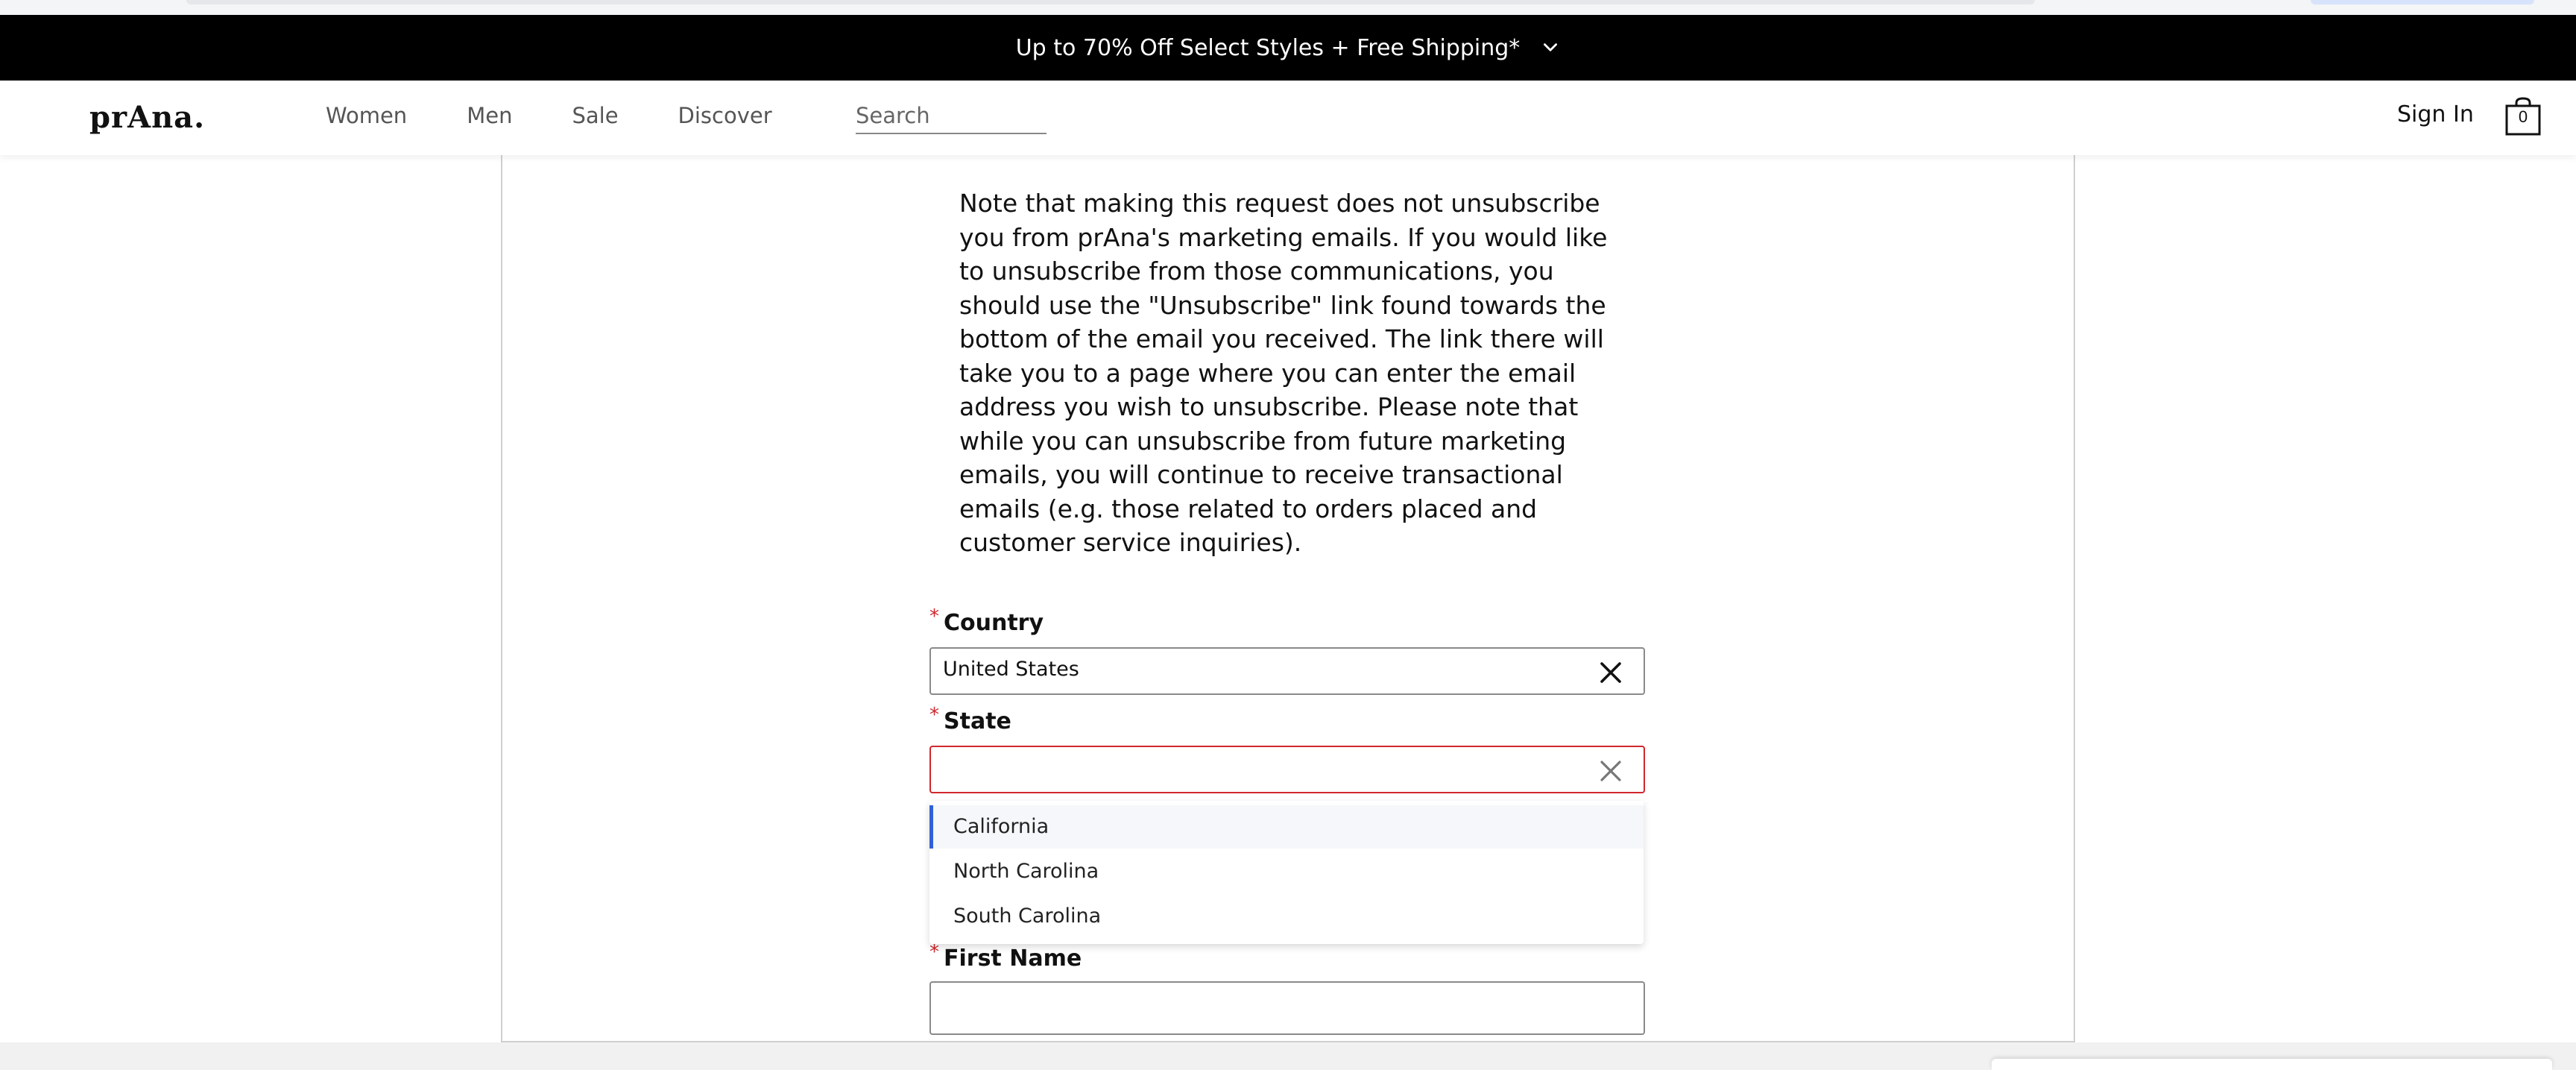 This screenshot has width=2576, height=1070. I want to click on state-option-california: California, so click(1286, 827).